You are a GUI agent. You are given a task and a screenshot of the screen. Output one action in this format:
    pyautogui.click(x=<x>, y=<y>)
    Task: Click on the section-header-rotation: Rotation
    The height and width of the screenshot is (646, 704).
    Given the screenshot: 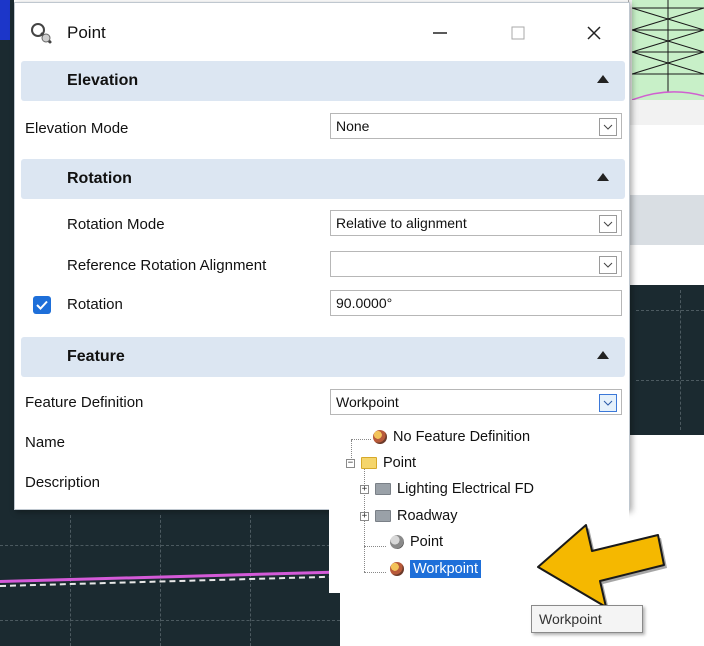 What is the action you would take?
    pyautogui.click(x=323, y=179)
    